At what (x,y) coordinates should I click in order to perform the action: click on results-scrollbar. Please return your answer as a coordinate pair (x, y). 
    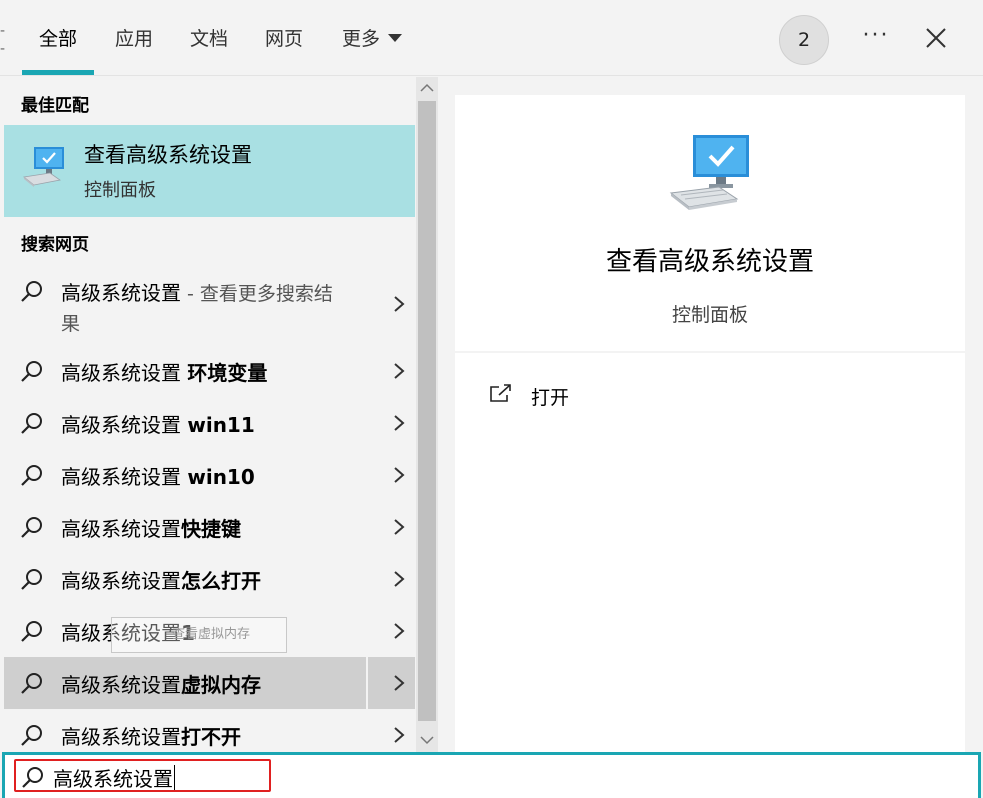
    Looking at the image, I should click on (427, 415).